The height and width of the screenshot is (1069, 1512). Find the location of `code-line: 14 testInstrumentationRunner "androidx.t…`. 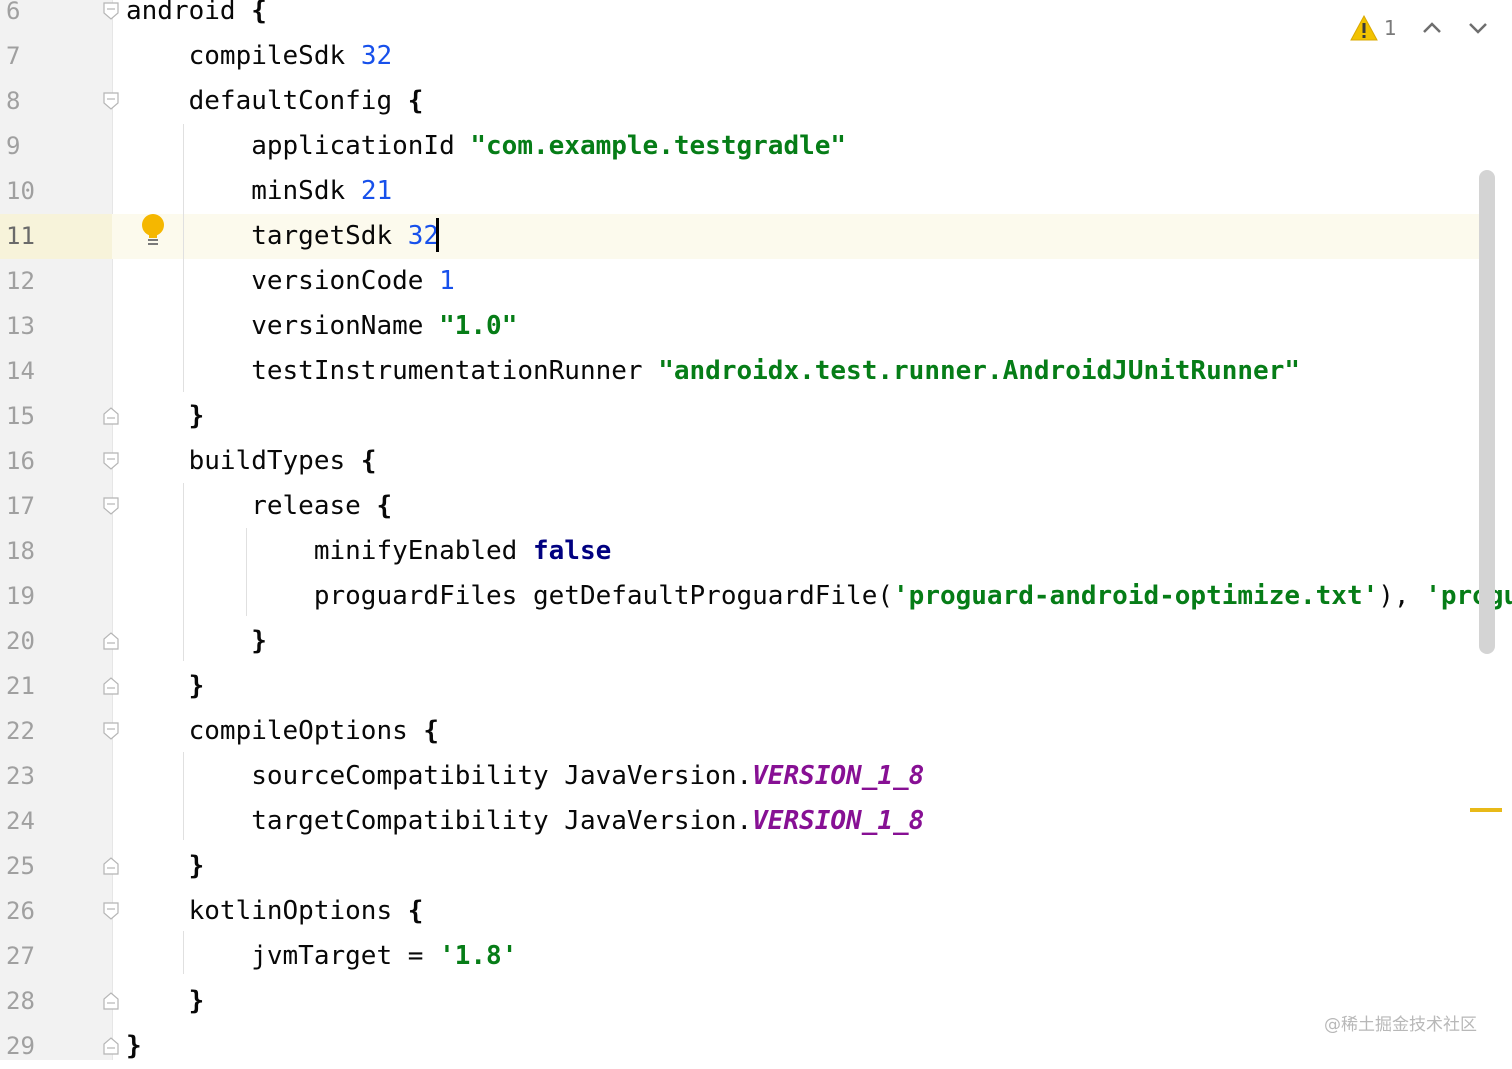

code-line: 14 testInstrumentationRunner "androidx.t… is located at coordinates (740, 371).